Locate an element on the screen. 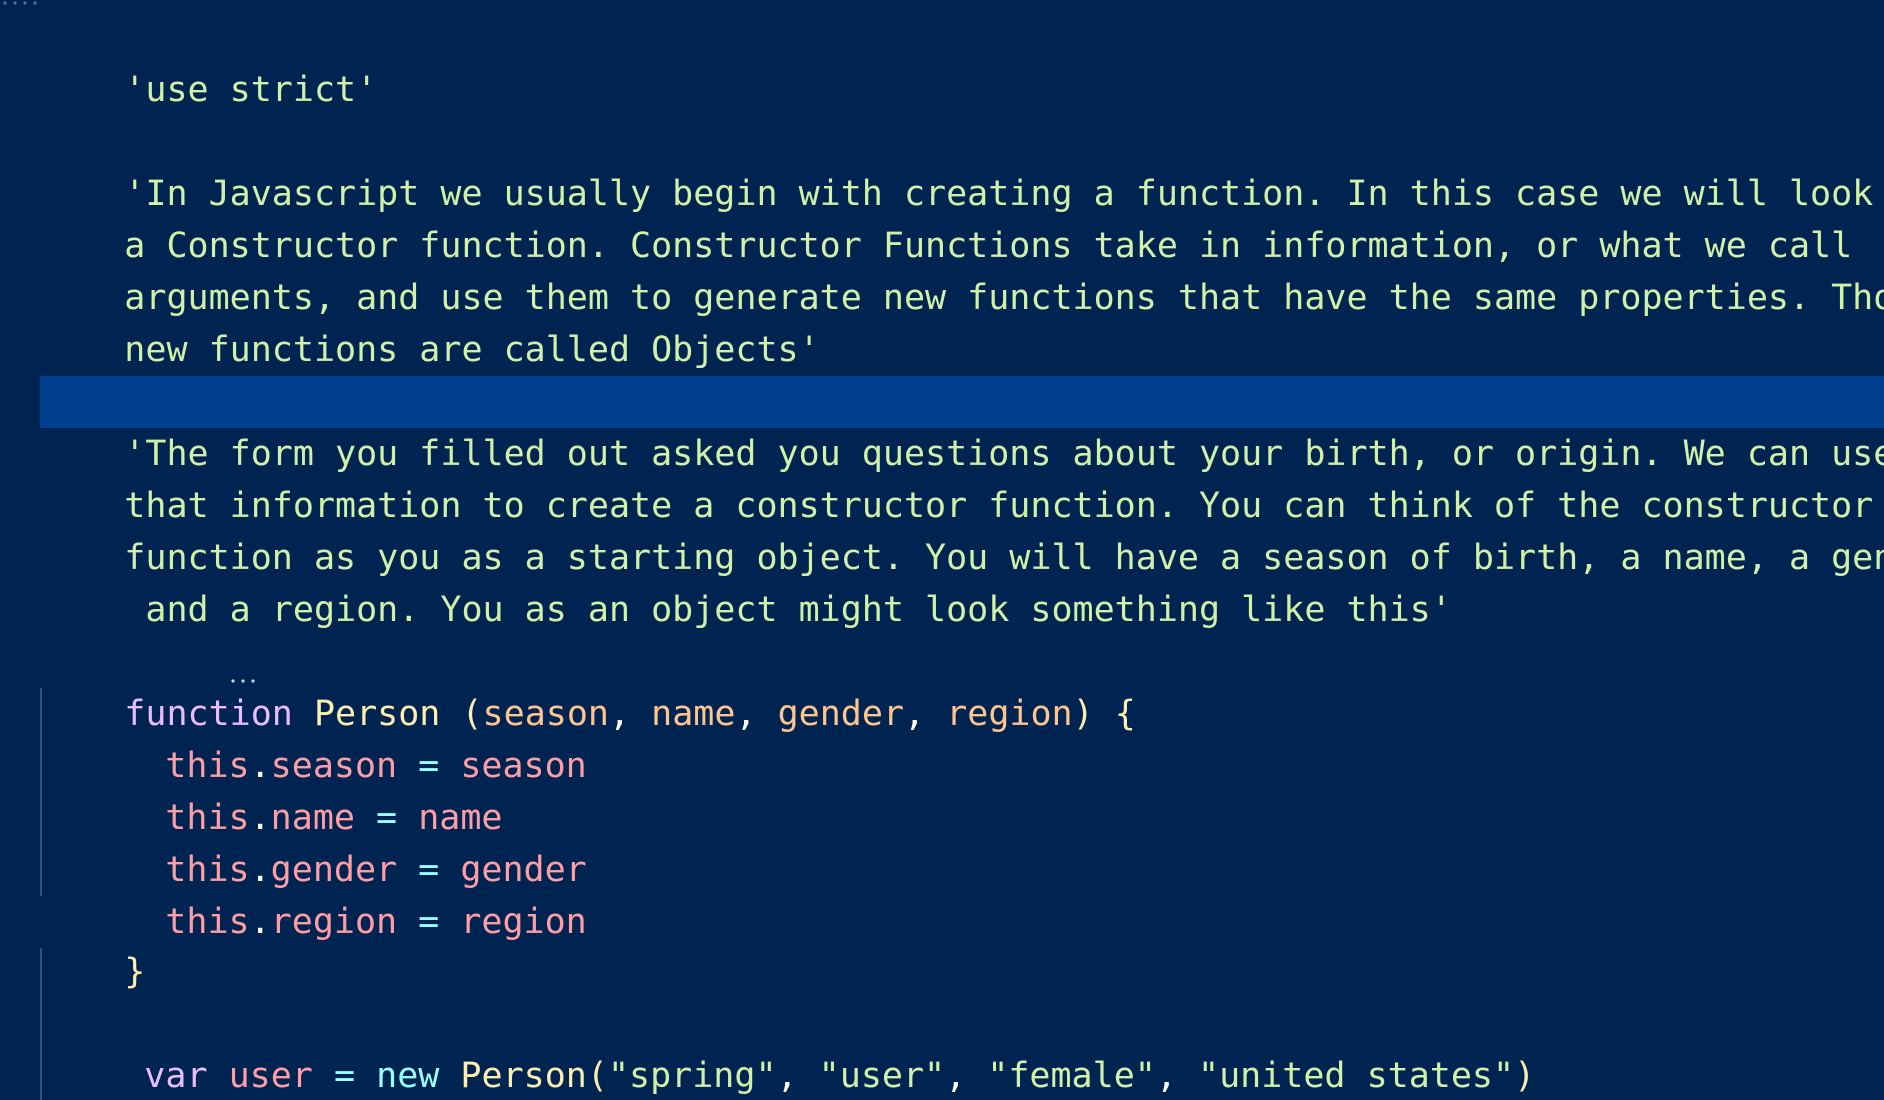 The width and height of the screenshot is (1884, 1100). close-brace: } is located at coordinates (135, 972).